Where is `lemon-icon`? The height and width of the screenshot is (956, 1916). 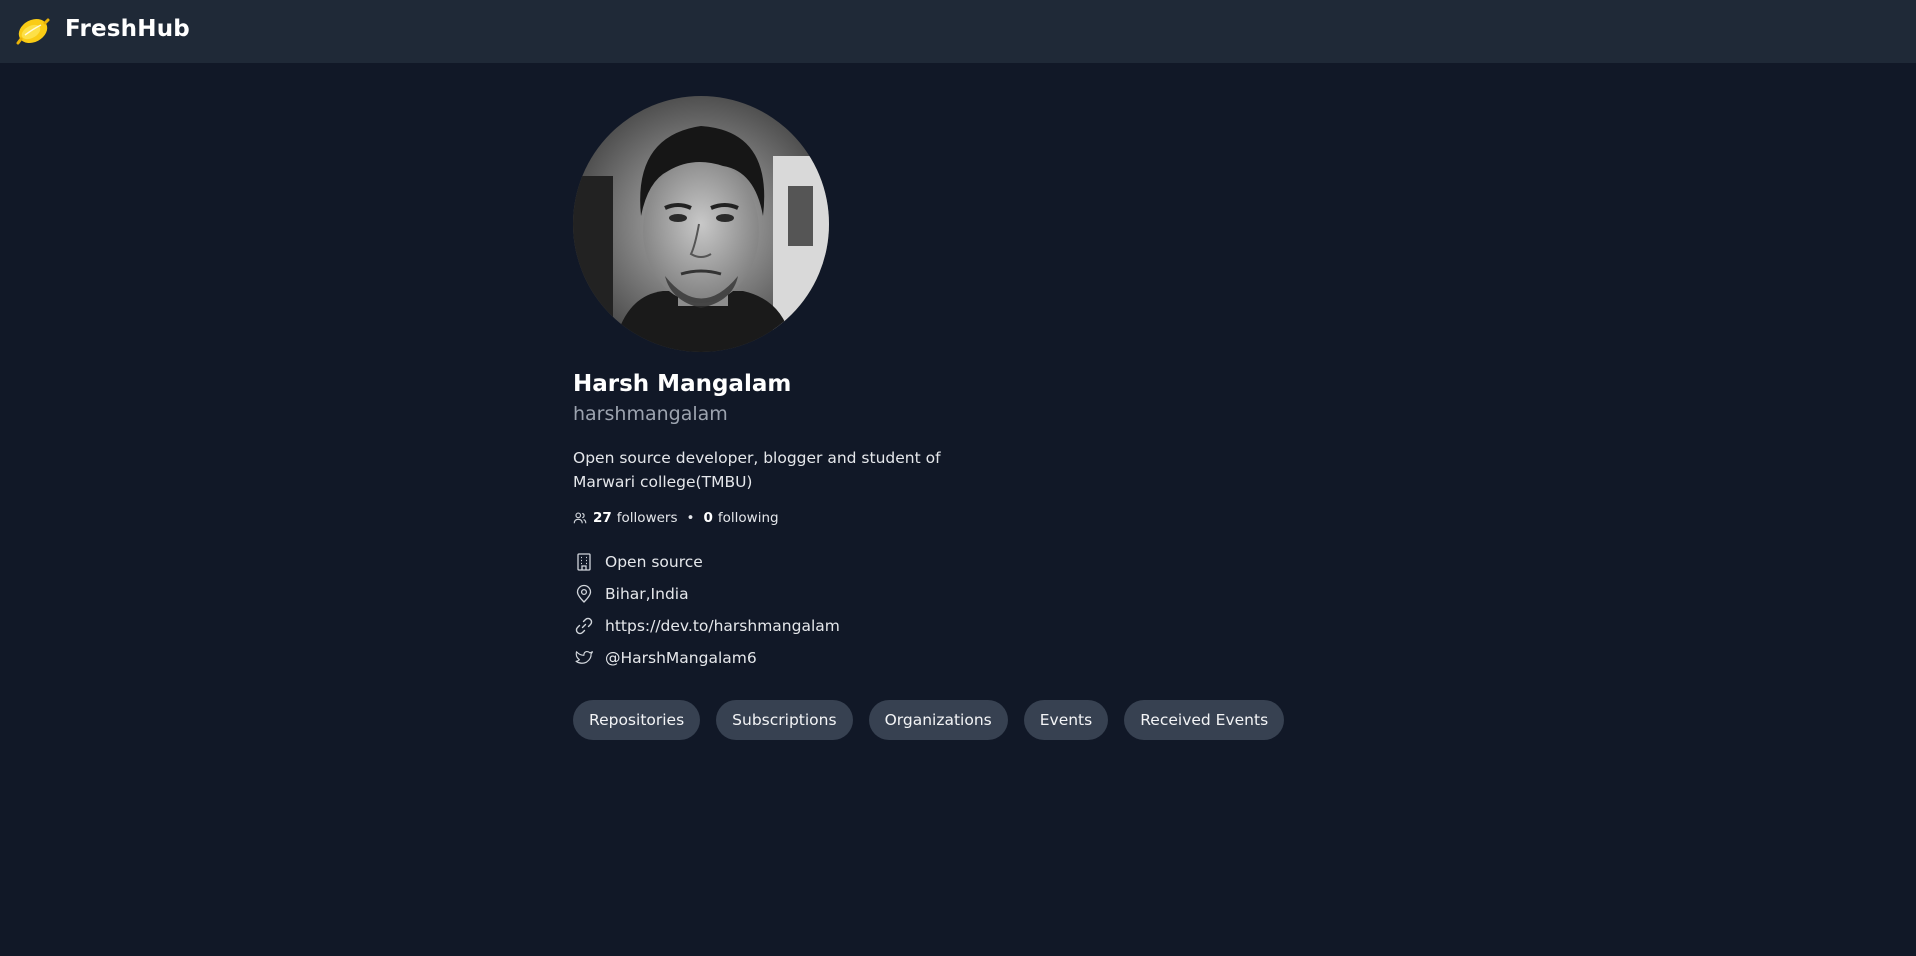 lemon-icon is located at coordinates (33, 31).